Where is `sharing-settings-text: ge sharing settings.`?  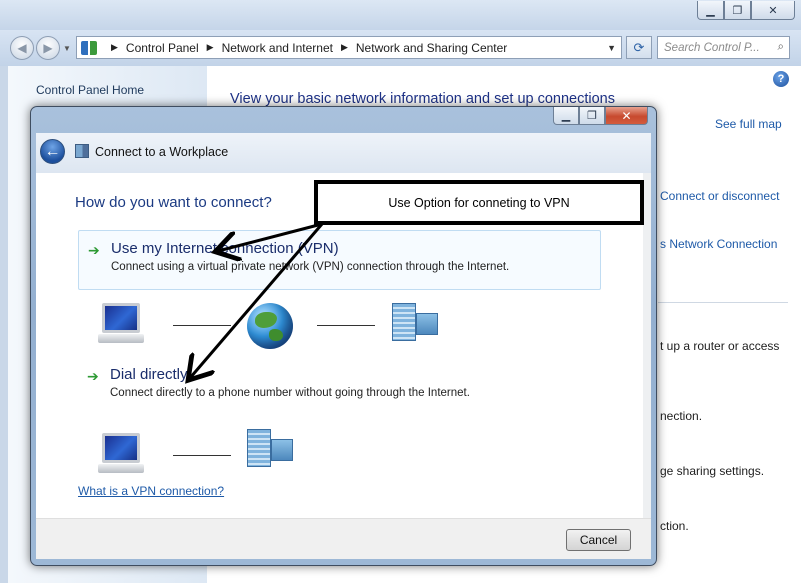
sharing-settings-text: ge sharing settings. is located at coordinates (712, 471).